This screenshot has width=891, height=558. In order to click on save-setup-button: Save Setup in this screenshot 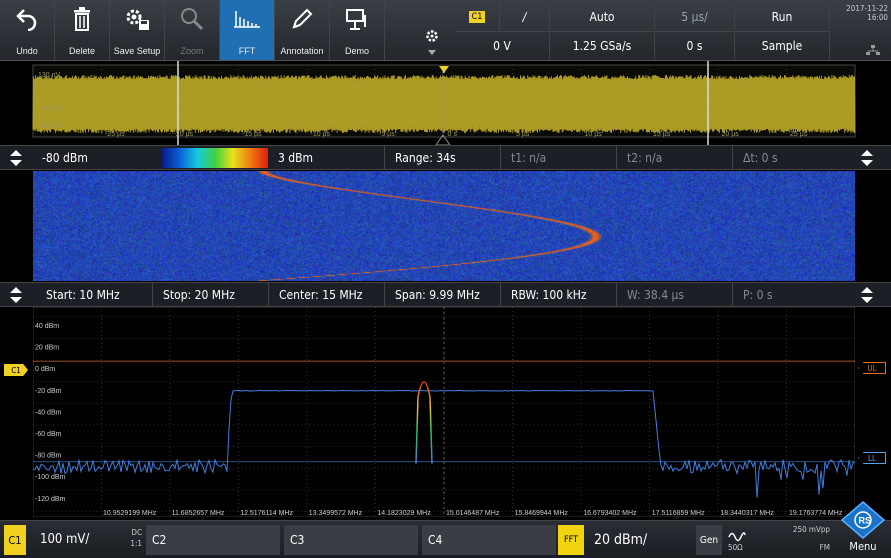, I will do `click(137, 30)`.